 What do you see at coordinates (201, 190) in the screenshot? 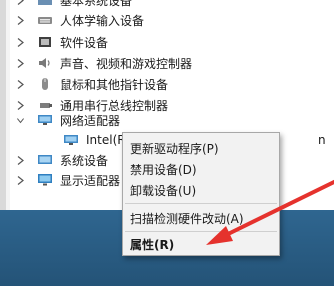
I see `menu-item-uninstall-device: 卸载设备(U)` at bounding box center [201, 190].